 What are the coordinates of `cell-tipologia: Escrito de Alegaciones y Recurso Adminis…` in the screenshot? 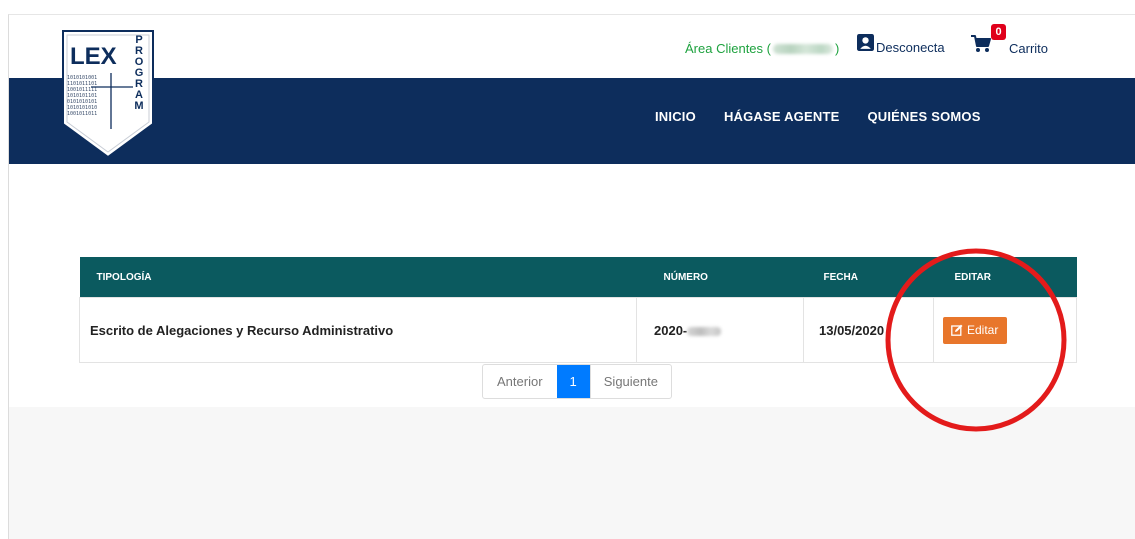 It's located at (358, 330).